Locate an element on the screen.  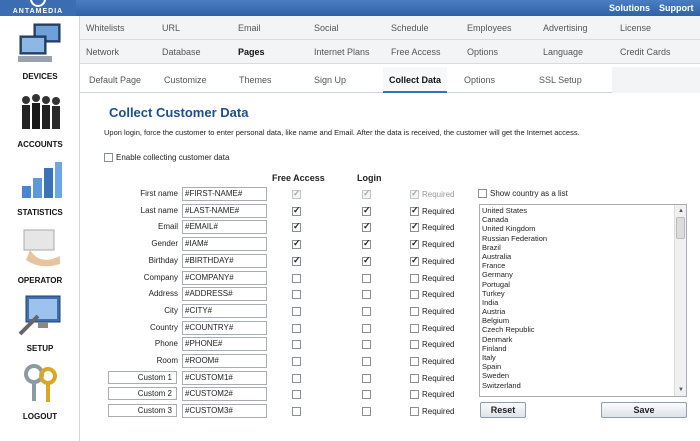
country-option: Belgium is located at coordinates (514, 320).